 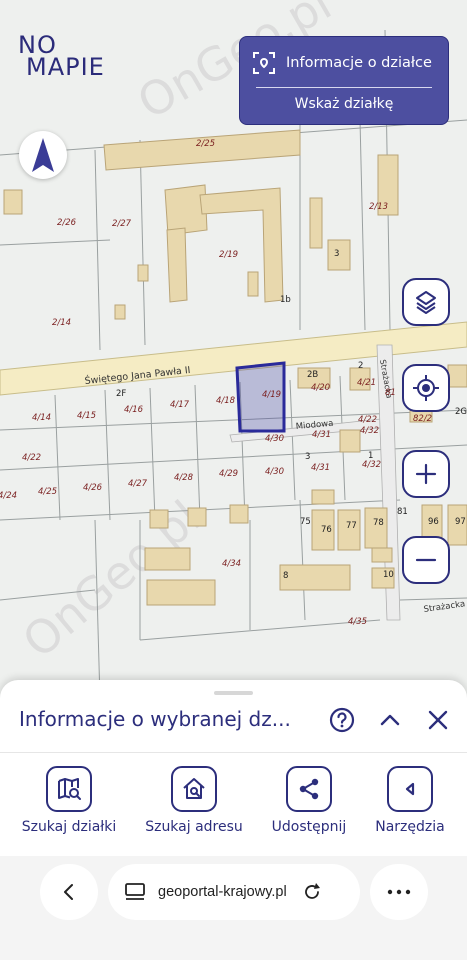 I want to click on parcel-label: 2B, so click(x=312, y=375).